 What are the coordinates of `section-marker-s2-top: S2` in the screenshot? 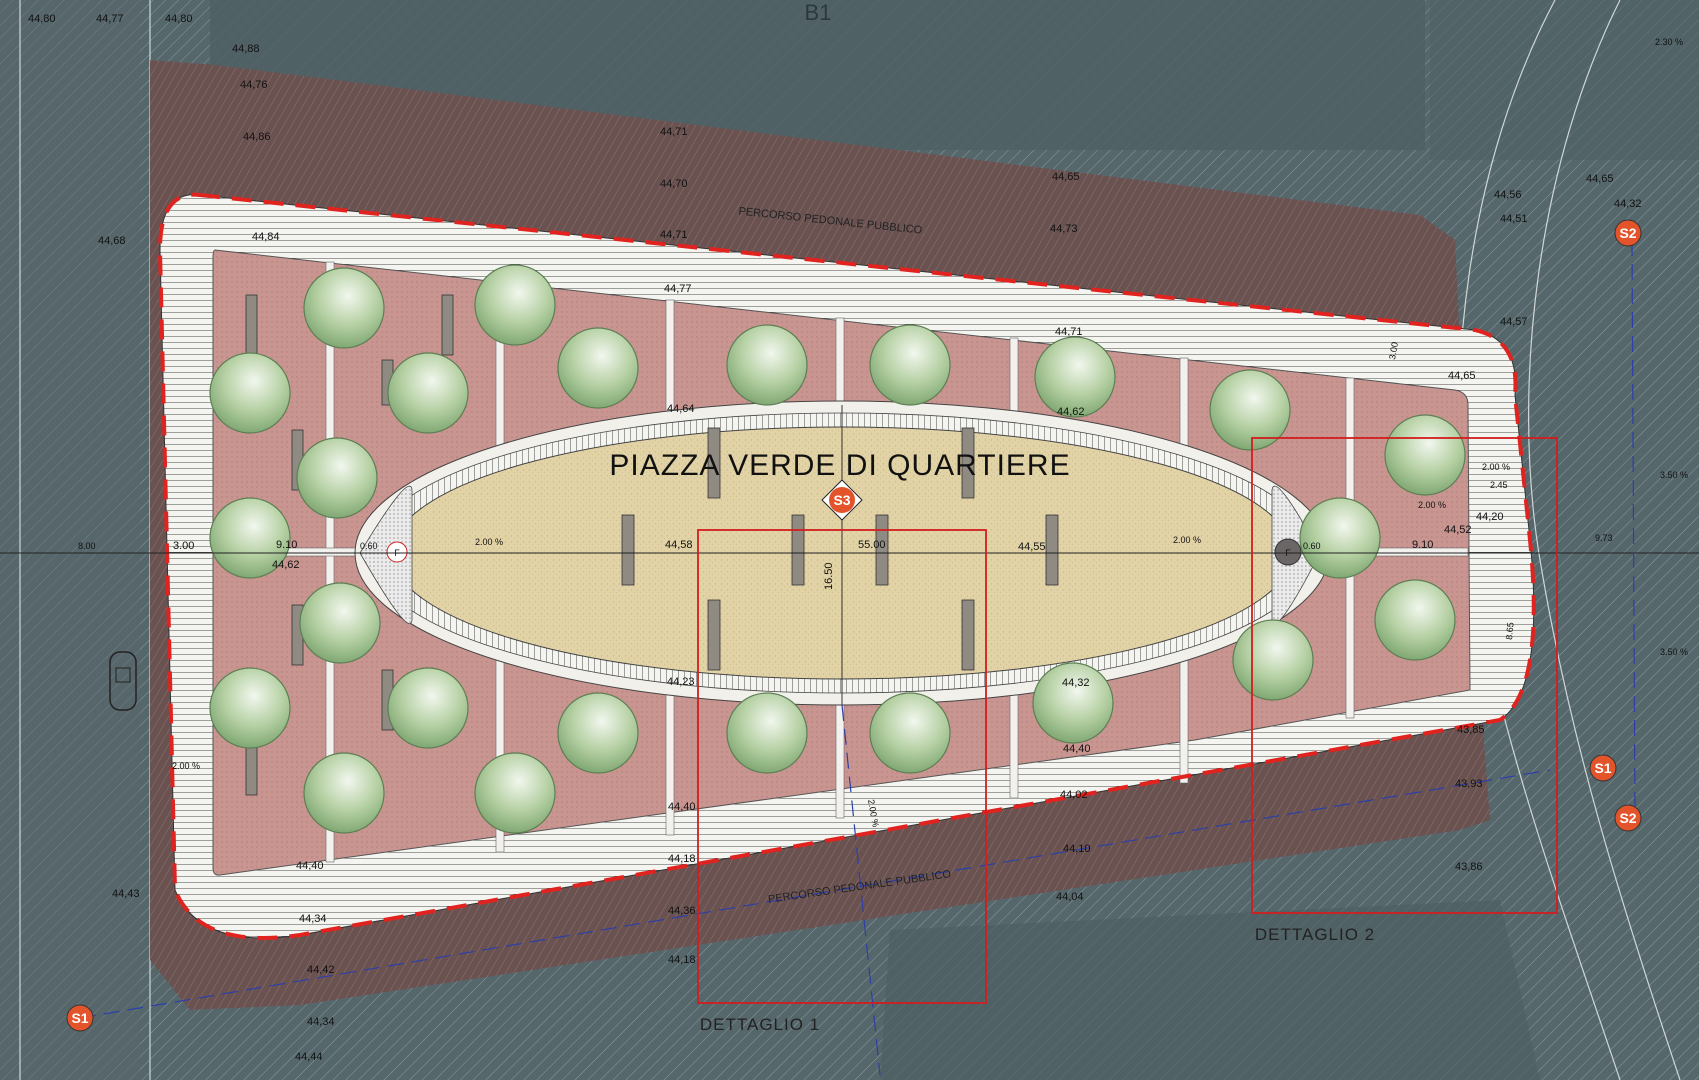 It's located at (1628, 233).